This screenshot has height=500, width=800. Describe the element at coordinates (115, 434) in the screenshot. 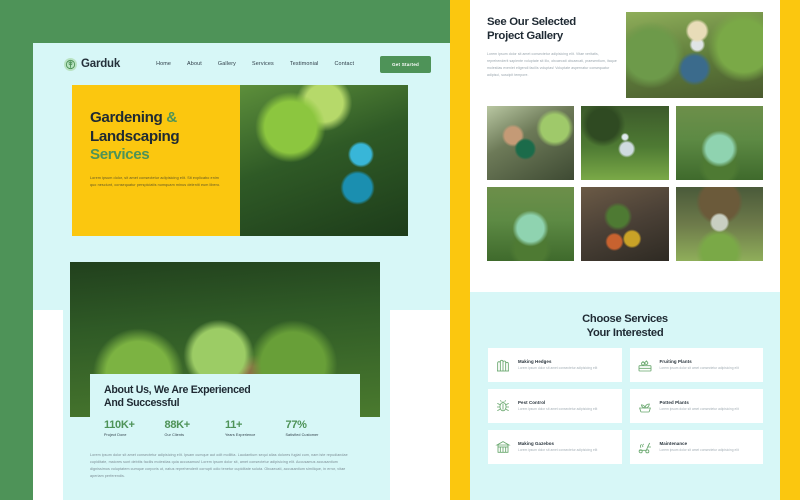

I see `stat-label: Project Done` at that location.